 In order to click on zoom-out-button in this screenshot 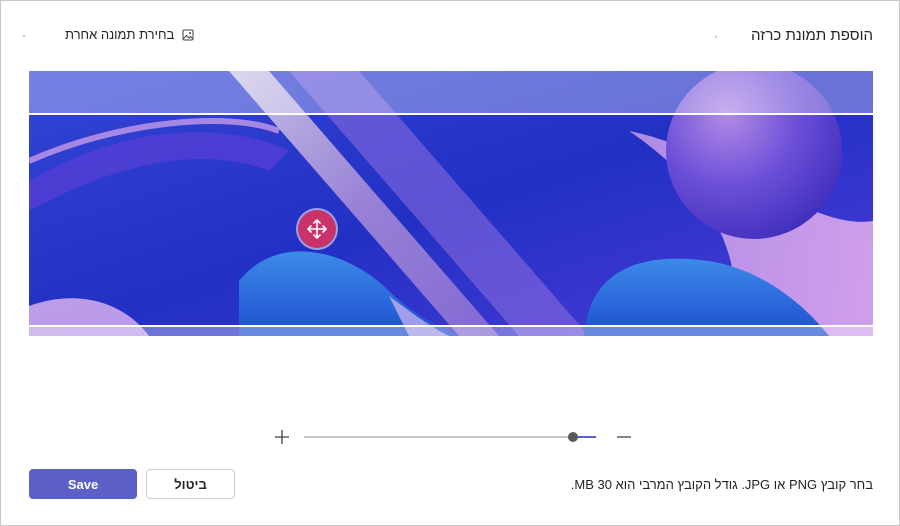, I will do `click(624, 439)`.